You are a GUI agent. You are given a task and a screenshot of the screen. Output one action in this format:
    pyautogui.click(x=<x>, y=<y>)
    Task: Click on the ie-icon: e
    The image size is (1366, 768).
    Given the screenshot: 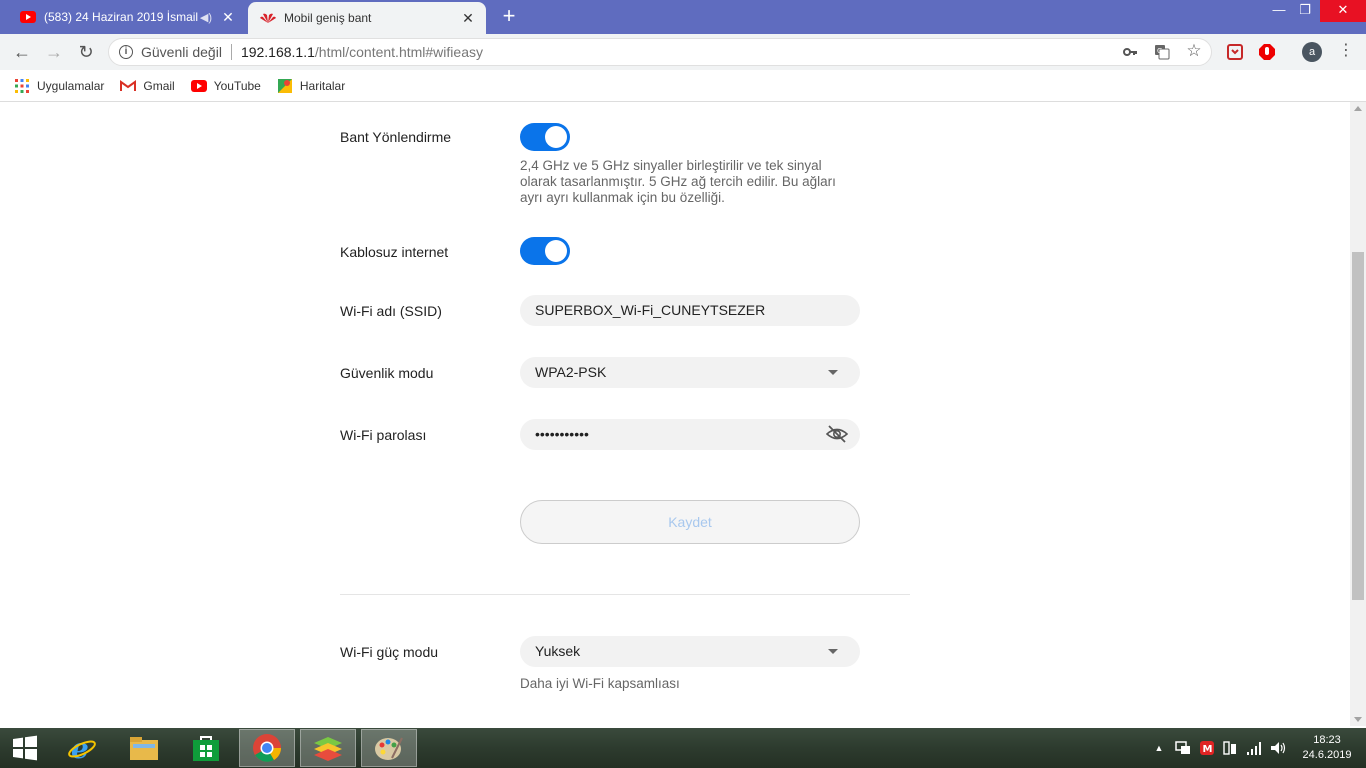 What is the action you would take?
    pyautogui.click(x=82, y=748)
    